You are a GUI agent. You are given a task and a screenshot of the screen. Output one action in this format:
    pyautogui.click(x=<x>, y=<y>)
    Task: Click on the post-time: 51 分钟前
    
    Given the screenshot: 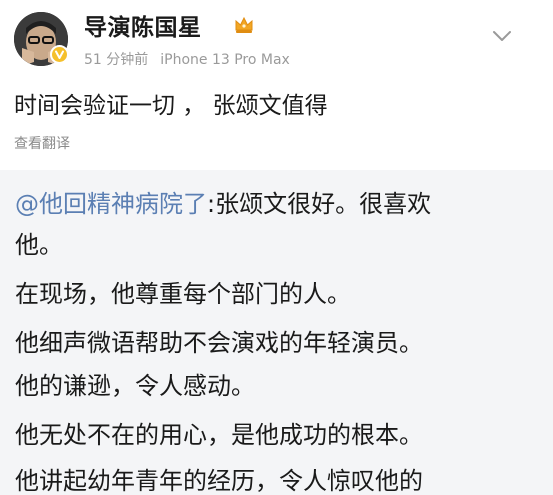 What is the action you would take?
    pyautogui.click(x=116, y=60)
    